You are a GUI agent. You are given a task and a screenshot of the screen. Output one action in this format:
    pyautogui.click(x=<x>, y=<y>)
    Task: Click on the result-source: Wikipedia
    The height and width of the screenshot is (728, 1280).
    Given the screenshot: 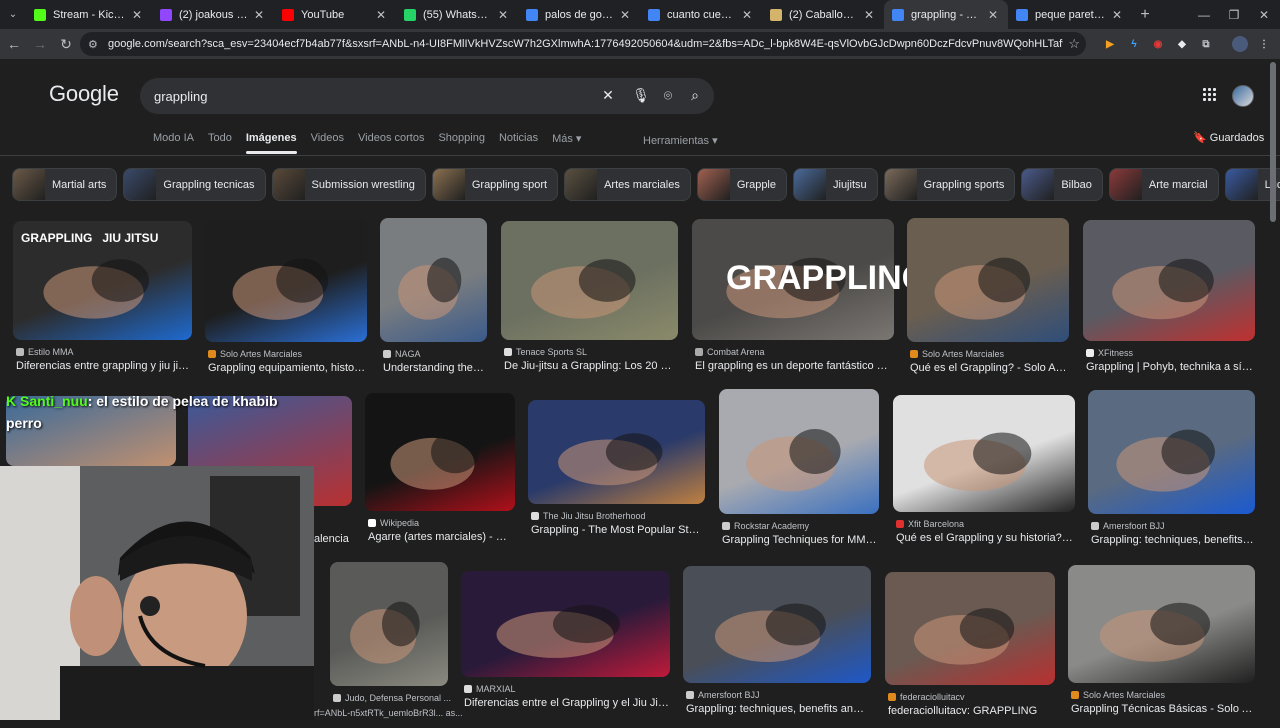 What is the action you would take?
    pyautogui.click(x=393, y=523)
    